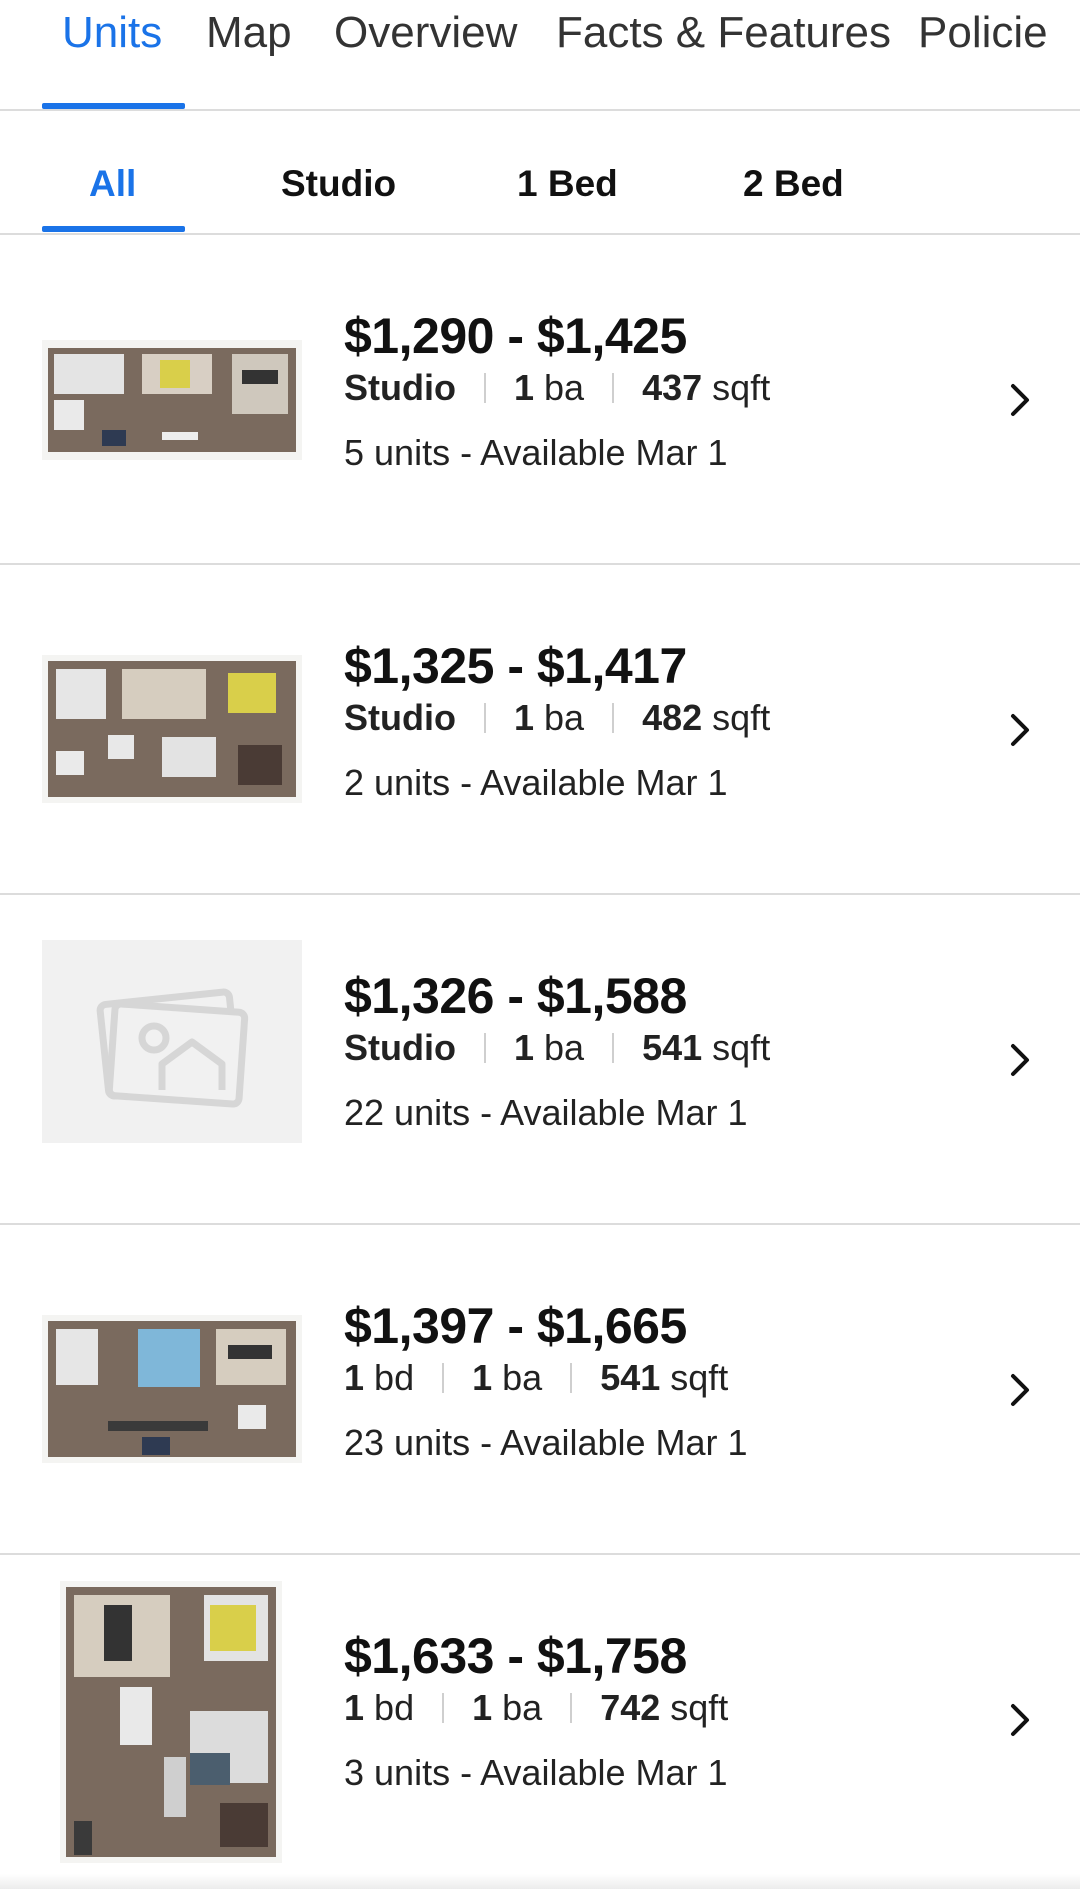  Describe the element at coordinates (793, 184) in the screenshot. I see `filter-2-bed: 2 Bed` at that location.